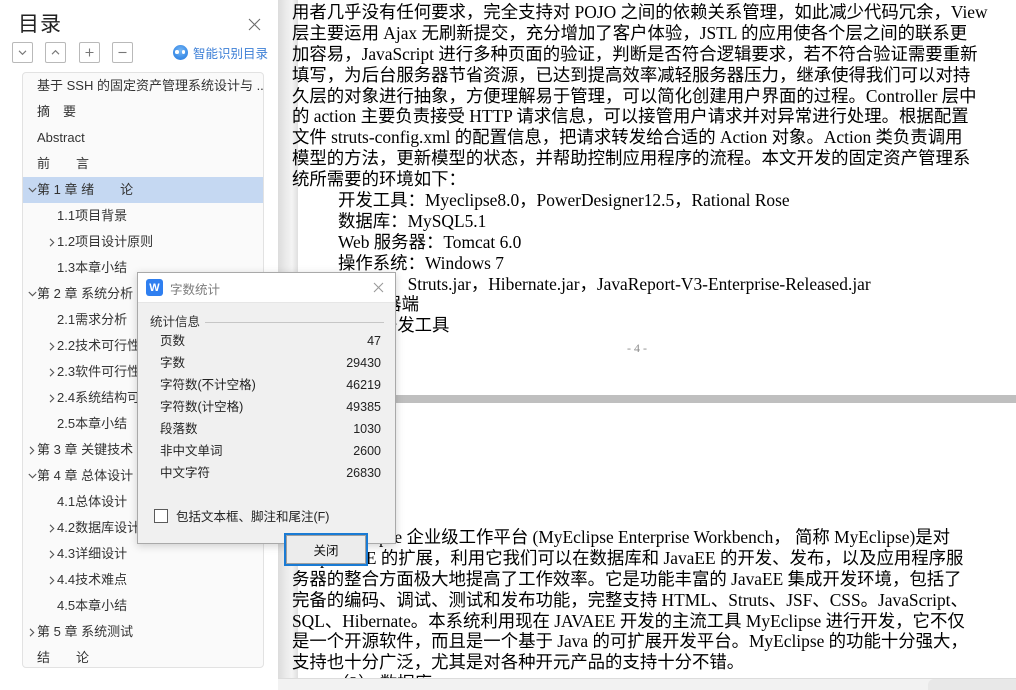  Describe the element at coordinates (143, 138) in the screenshot. I see `toc-item: Abstract` at that location.